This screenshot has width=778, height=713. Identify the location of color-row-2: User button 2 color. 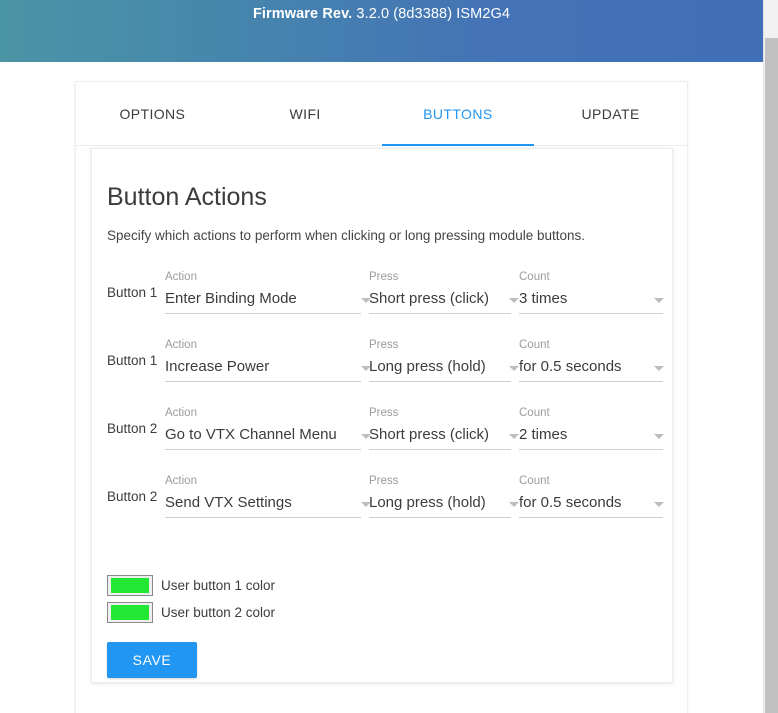
(382, 612).